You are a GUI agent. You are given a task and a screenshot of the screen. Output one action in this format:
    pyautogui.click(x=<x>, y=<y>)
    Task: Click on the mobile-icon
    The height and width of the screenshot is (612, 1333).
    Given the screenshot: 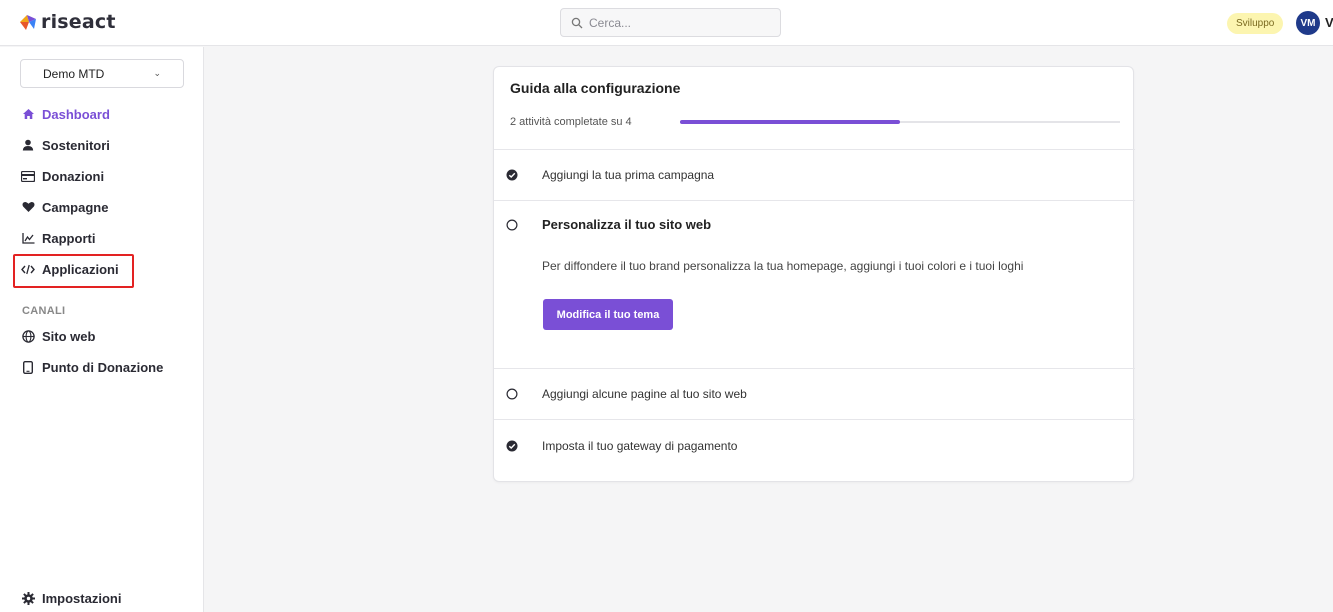 What is the action you would take?
    pyautogui.click(x=28, y=367)
    